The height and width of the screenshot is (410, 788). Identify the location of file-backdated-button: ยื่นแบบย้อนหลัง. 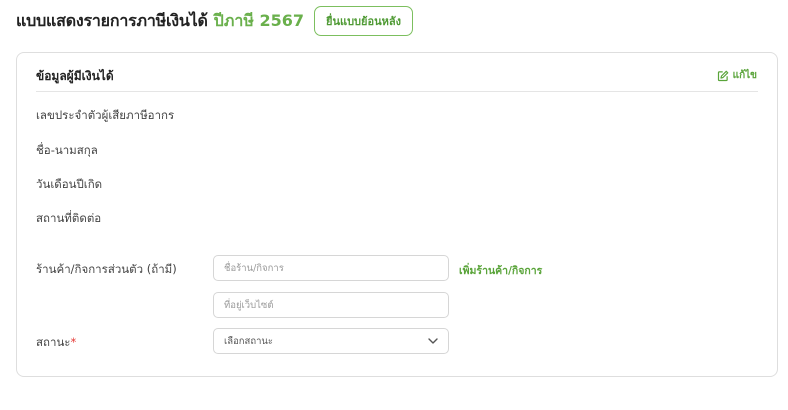
(363, 21).